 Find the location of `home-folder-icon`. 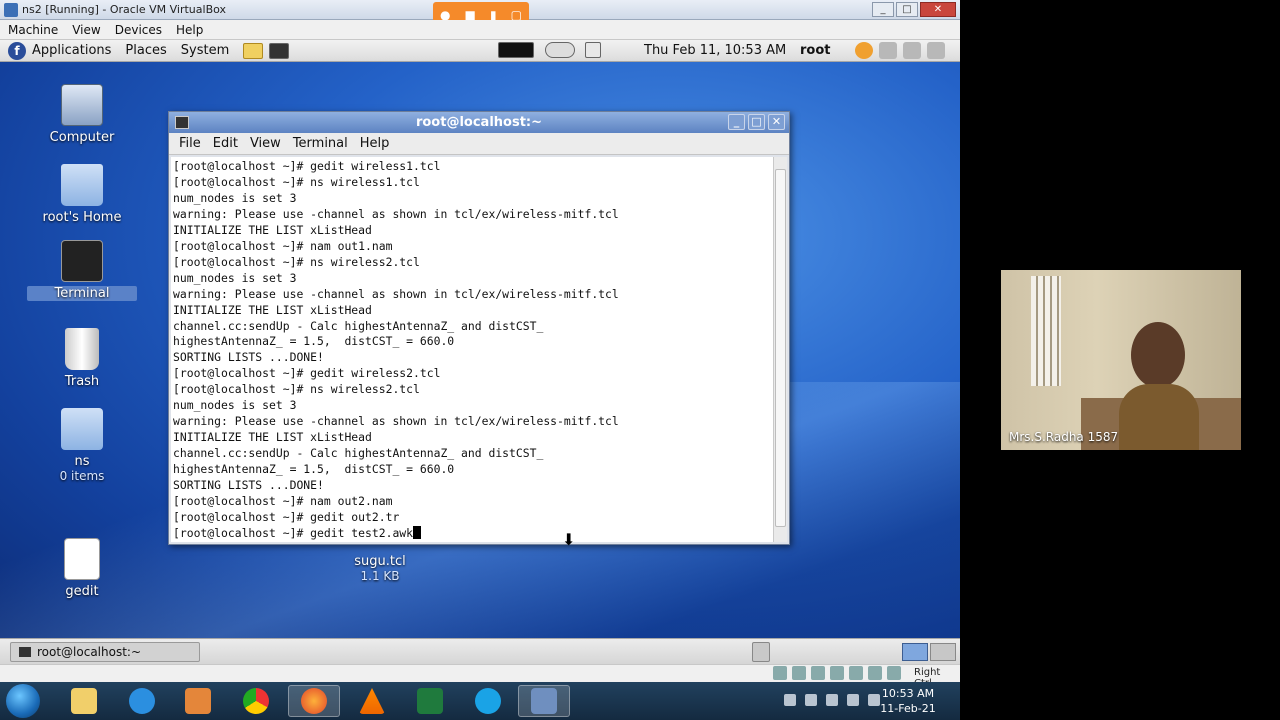

home-folder-icon is located at coordinates (82, 185).